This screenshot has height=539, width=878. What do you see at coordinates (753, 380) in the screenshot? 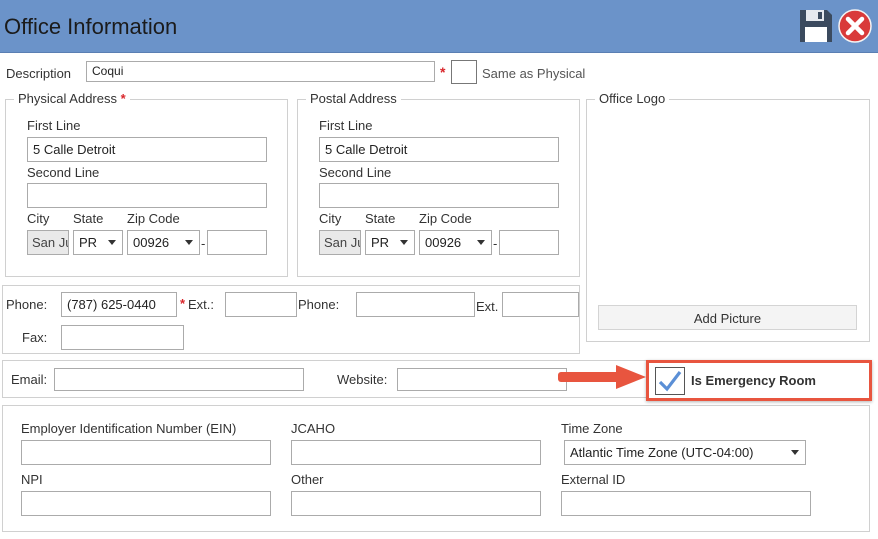
I see `emergency-room-label: Is Emergency Room` at bounding box center [753, 380].